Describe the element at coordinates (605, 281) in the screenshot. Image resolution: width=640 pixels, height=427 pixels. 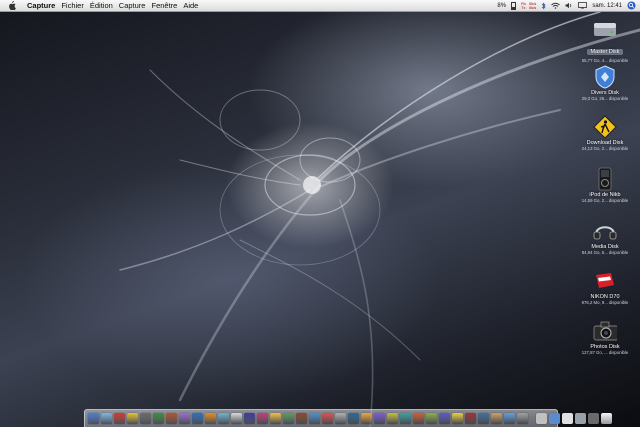
I see `memory-card-icon` at that location.